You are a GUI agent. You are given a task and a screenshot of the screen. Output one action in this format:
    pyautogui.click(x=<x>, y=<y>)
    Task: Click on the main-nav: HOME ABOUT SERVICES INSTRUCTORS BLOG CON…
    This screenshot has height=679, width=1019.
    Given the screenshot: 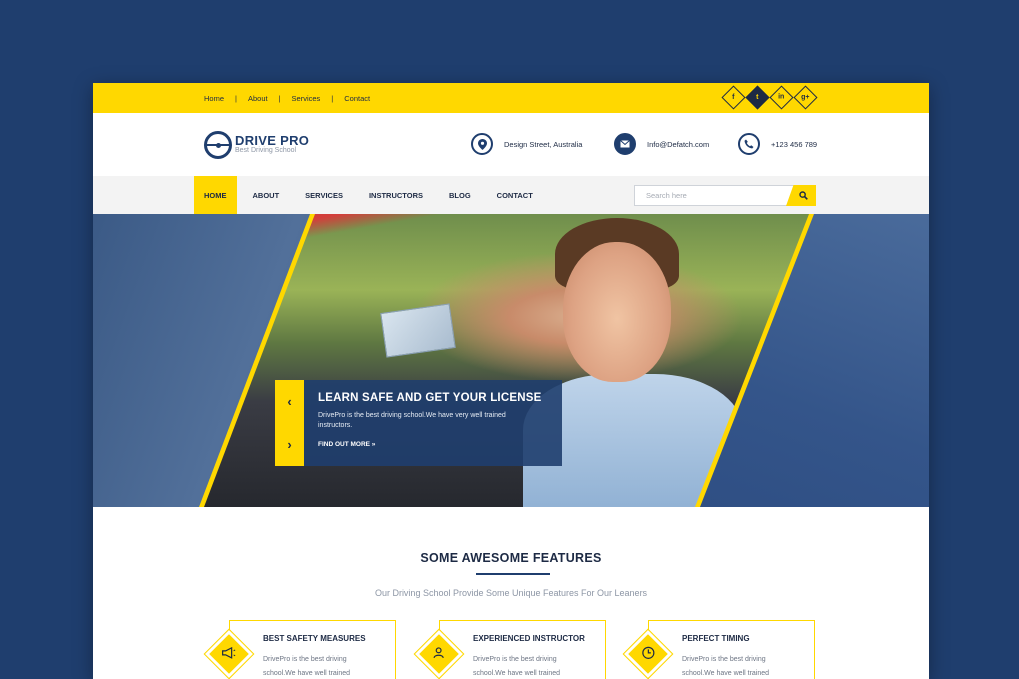 What is the action you would take?
    pyautogui.click(x=511, y=195)
    